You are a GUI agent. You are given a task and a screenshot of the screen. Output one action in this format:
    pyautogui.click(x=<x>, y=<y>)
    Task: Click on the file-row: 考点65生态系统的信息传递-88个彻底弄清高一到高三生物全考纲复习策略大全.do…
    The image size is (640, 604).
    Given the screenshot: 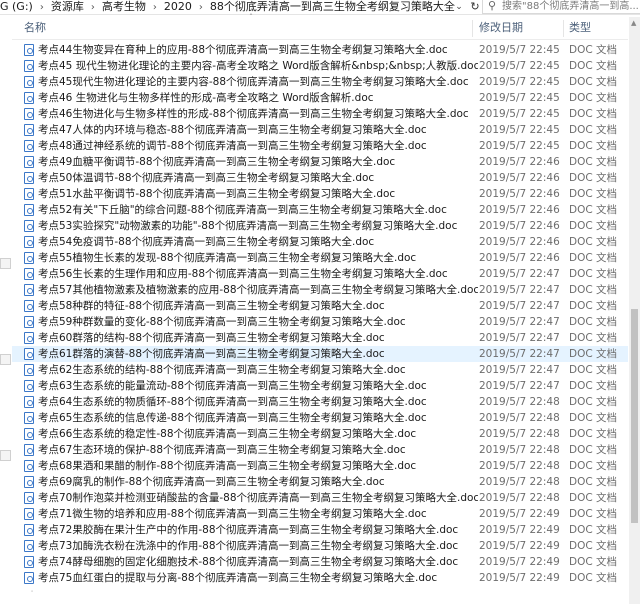 What is the action you would take?
    pyautogui.click(x=320, y=418)
    